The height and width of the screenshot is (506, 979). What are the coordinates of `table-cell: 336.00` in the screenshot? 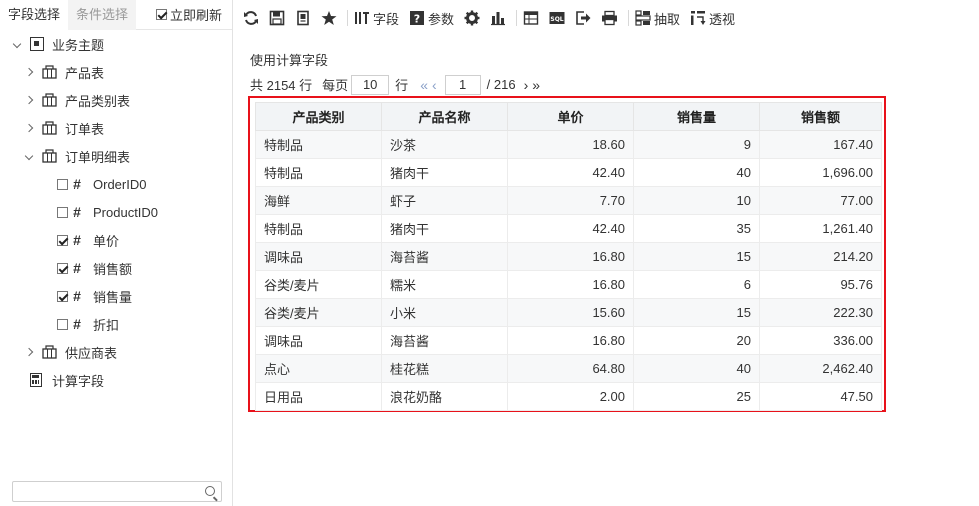 It's located at (820, 340).